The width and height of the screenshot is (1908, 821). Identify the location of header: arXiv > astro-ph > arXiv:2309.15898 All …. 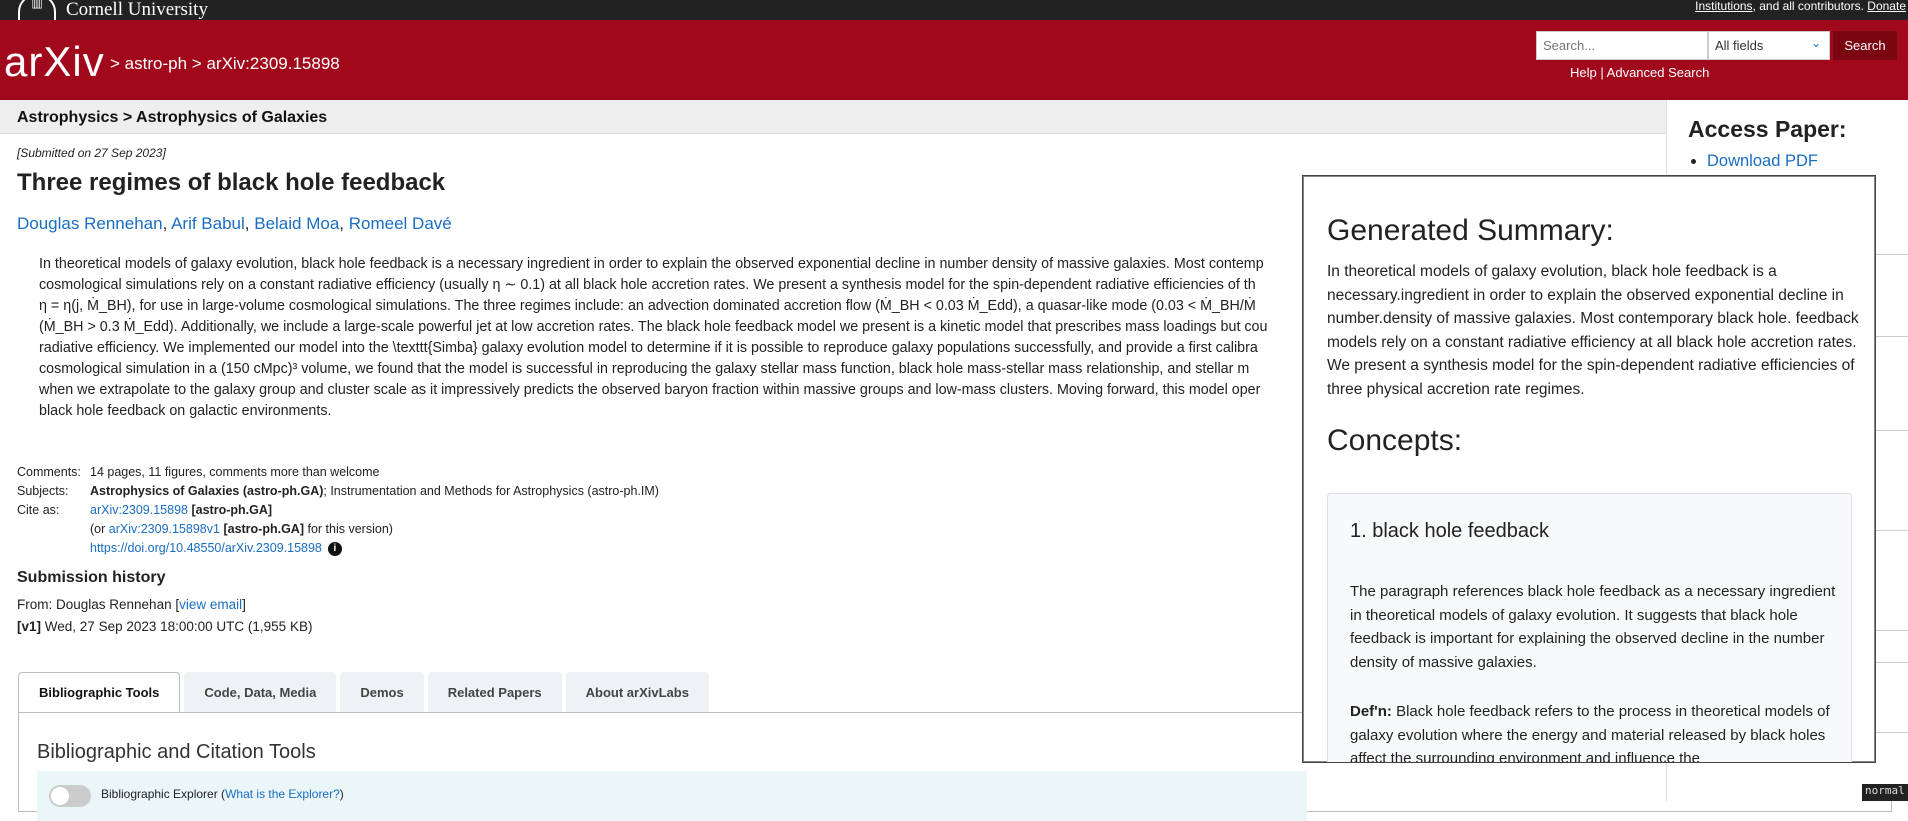
(954, 60).